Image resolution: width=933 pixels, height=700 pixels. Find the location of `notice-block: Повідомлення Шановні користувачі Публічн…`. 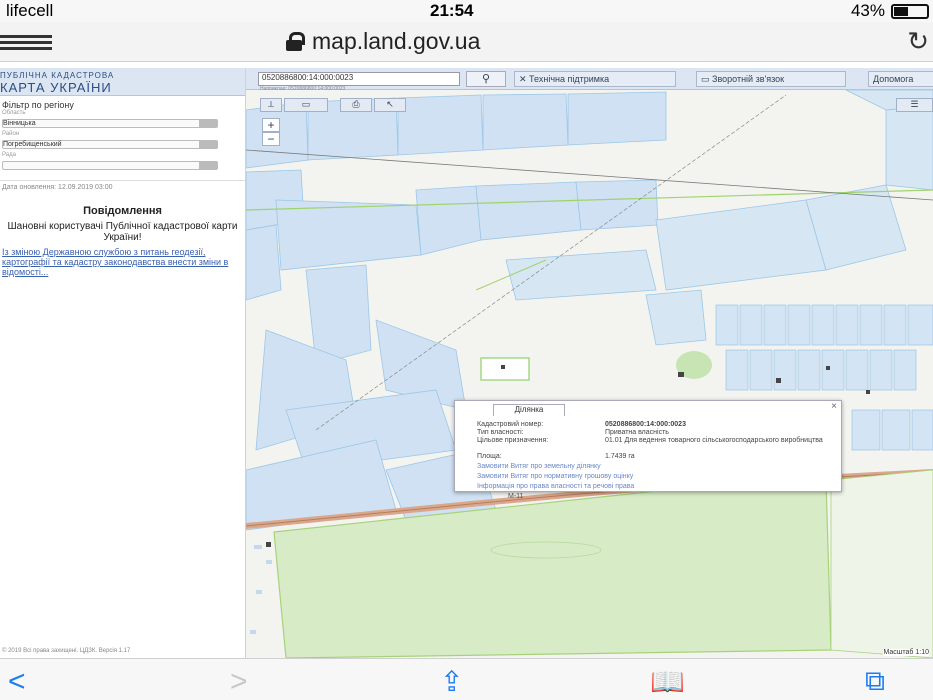

notice-block: Повідомлення Шановні користувачі Публічн… is located at coordinates (122, 241).